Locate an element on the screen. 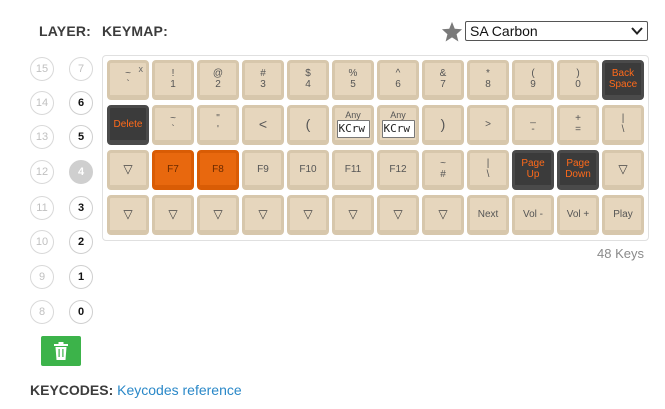  key-legend-bottom: Up is located at coordinates (533, 174).